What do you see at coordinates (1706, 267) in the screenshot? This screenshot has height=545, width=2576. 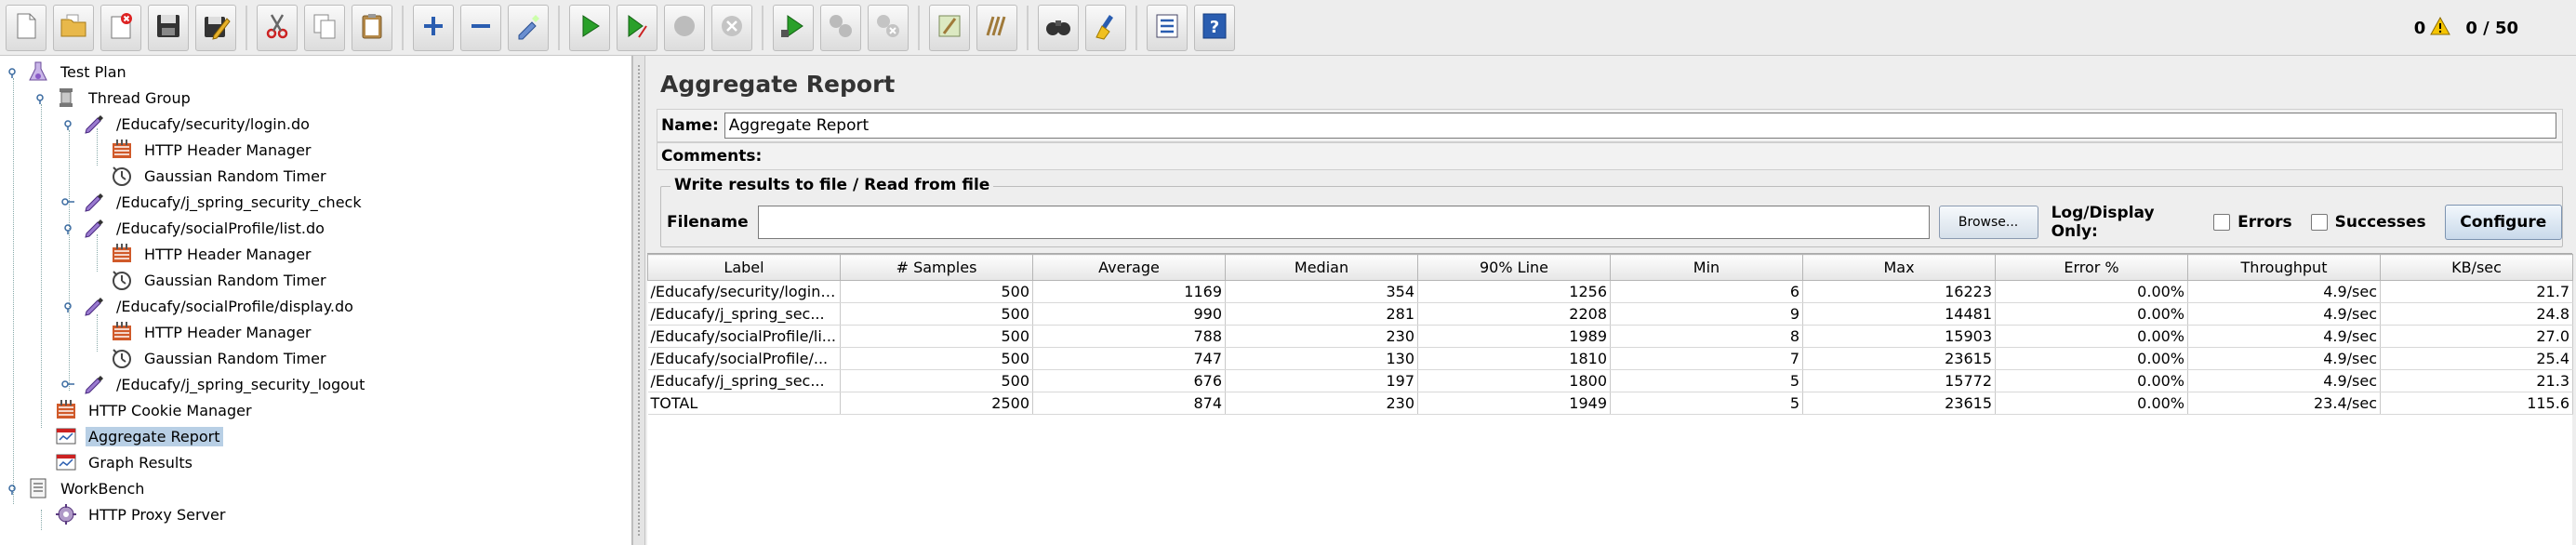 I see `column-header-min: Min` at bounding box center [1706, 267].